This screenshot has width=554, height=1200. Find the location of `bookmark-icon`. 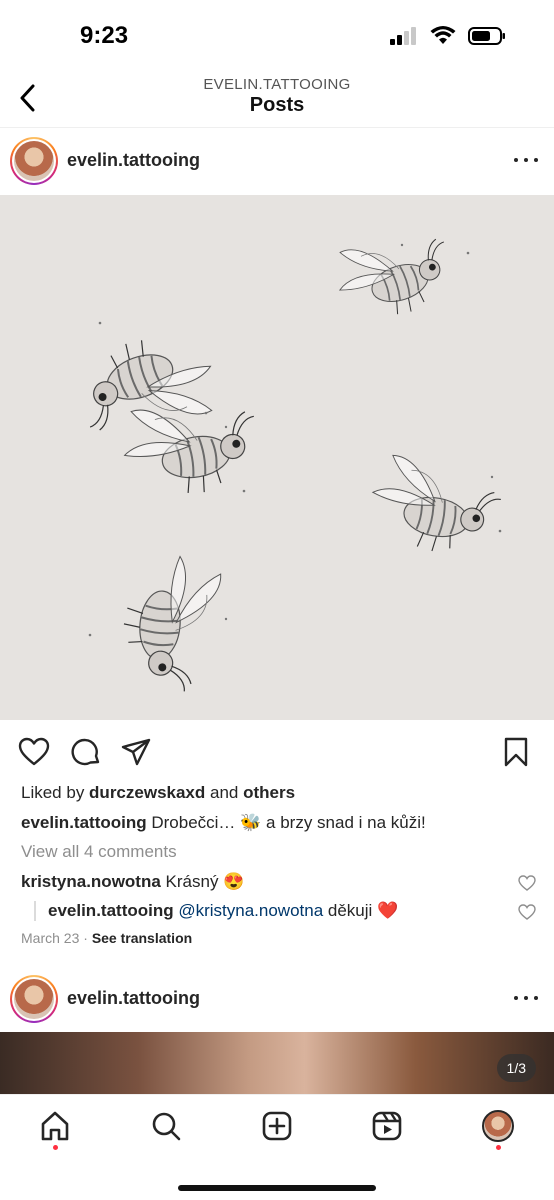

bookmark-icon is located at coordinates (516, 752).